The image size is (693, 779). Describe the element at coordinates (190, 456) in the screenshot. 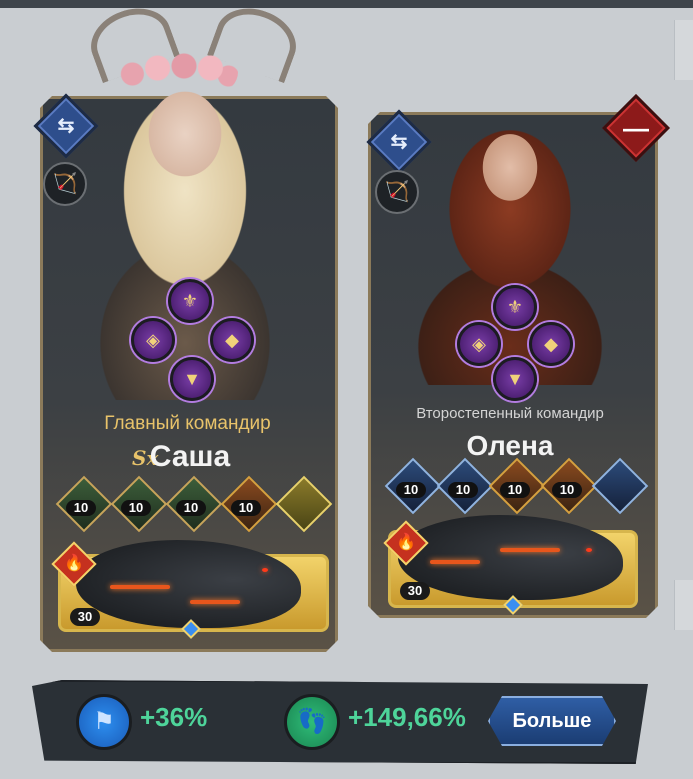

I see `main-commander-name: Саша` at that location.